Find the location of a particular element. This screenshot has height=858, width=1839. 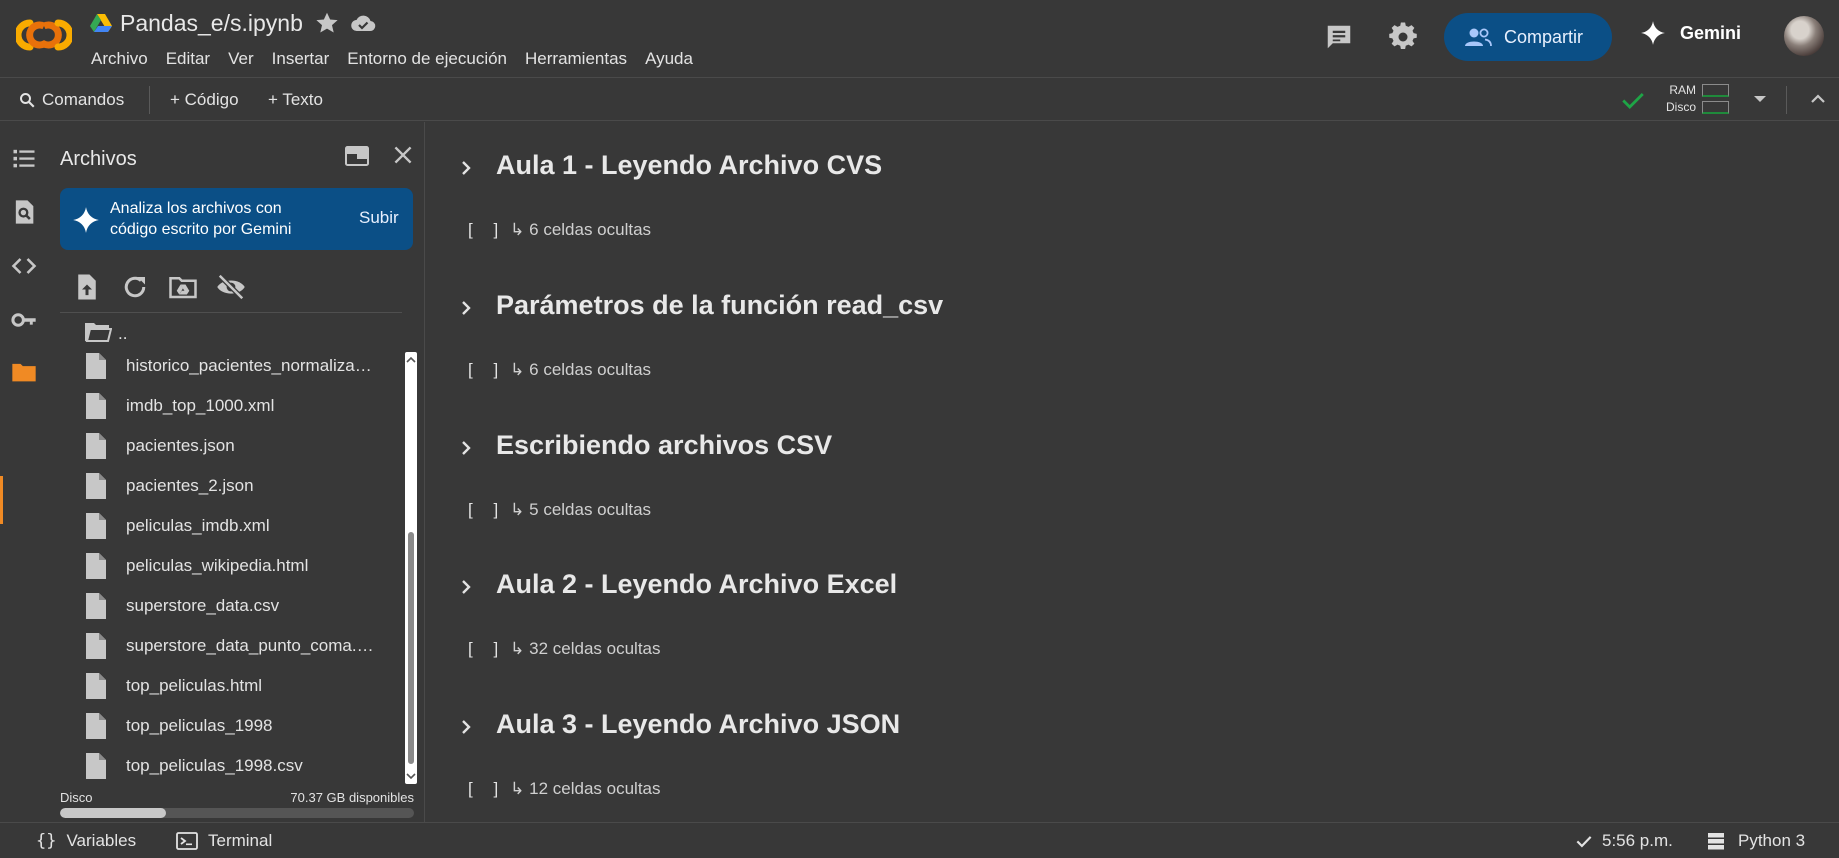

variables-button: {} Variables is located at coordinates (86, 840).